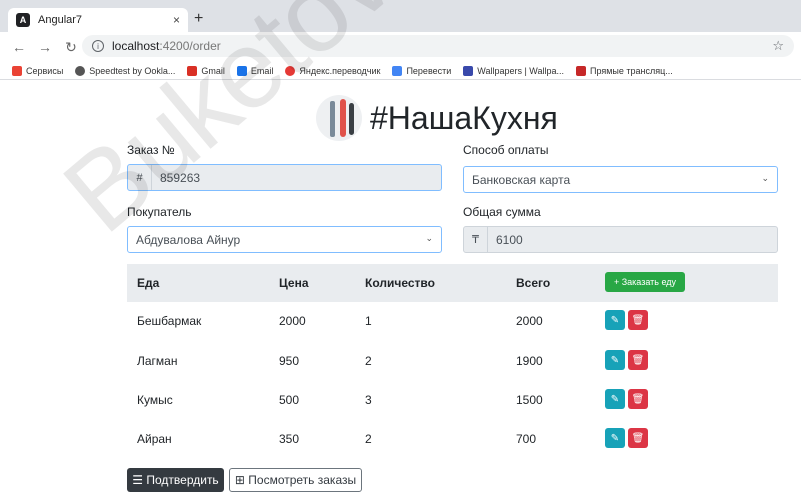 This screenshot has height=492, width=801. What do you see at coordinates (368, 321) in the screenshot?
I see `cell-qty: 1` at bounding box center [368, 321].